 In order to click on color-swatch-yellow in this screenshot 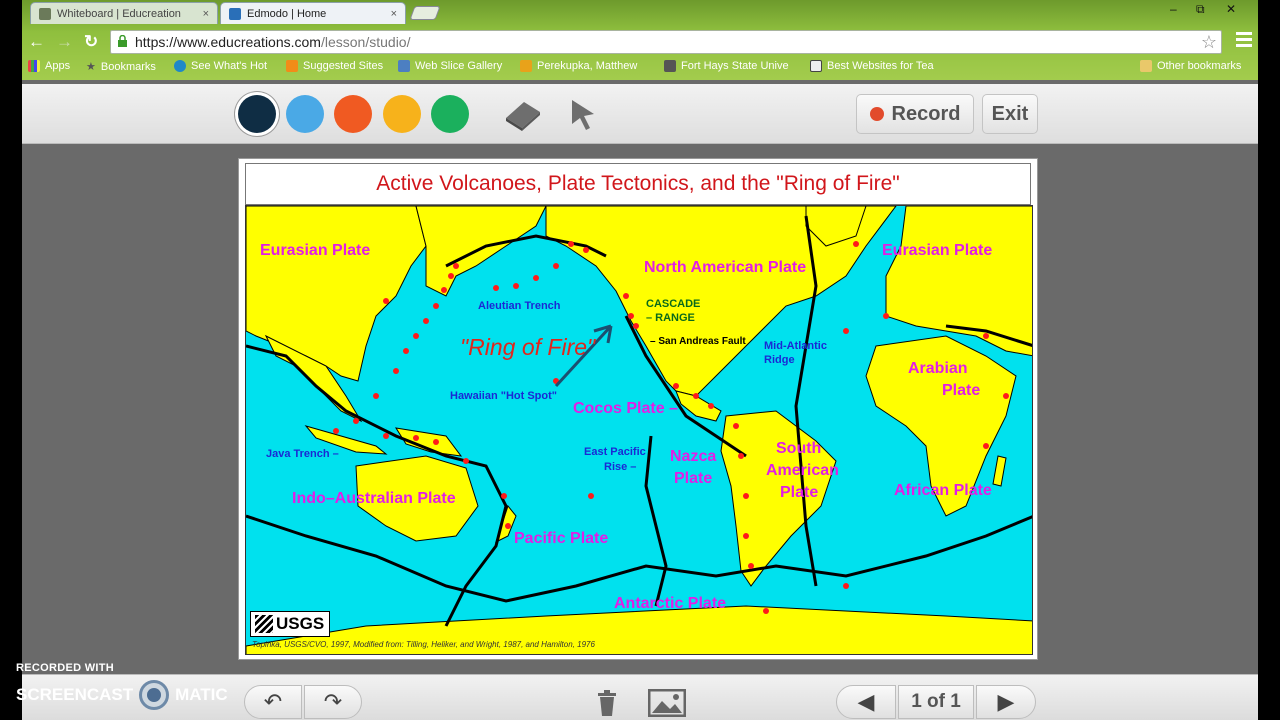, I will do `click(402, 114)`.